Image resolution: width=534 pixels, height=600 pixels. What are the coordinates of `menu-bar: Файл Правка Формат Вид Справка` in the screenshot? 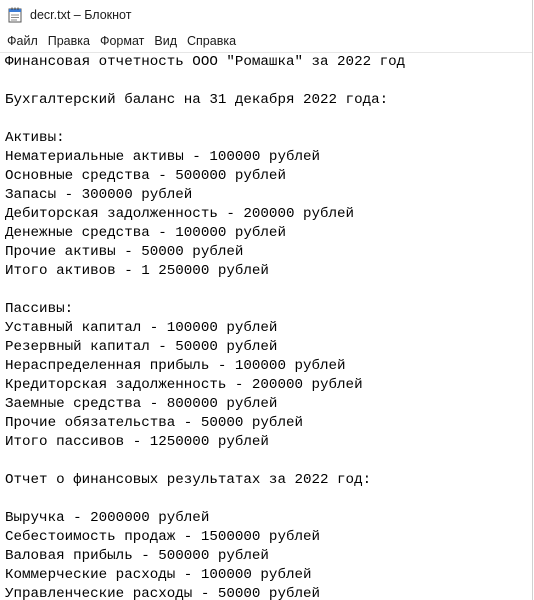 It's located at (266, 41).